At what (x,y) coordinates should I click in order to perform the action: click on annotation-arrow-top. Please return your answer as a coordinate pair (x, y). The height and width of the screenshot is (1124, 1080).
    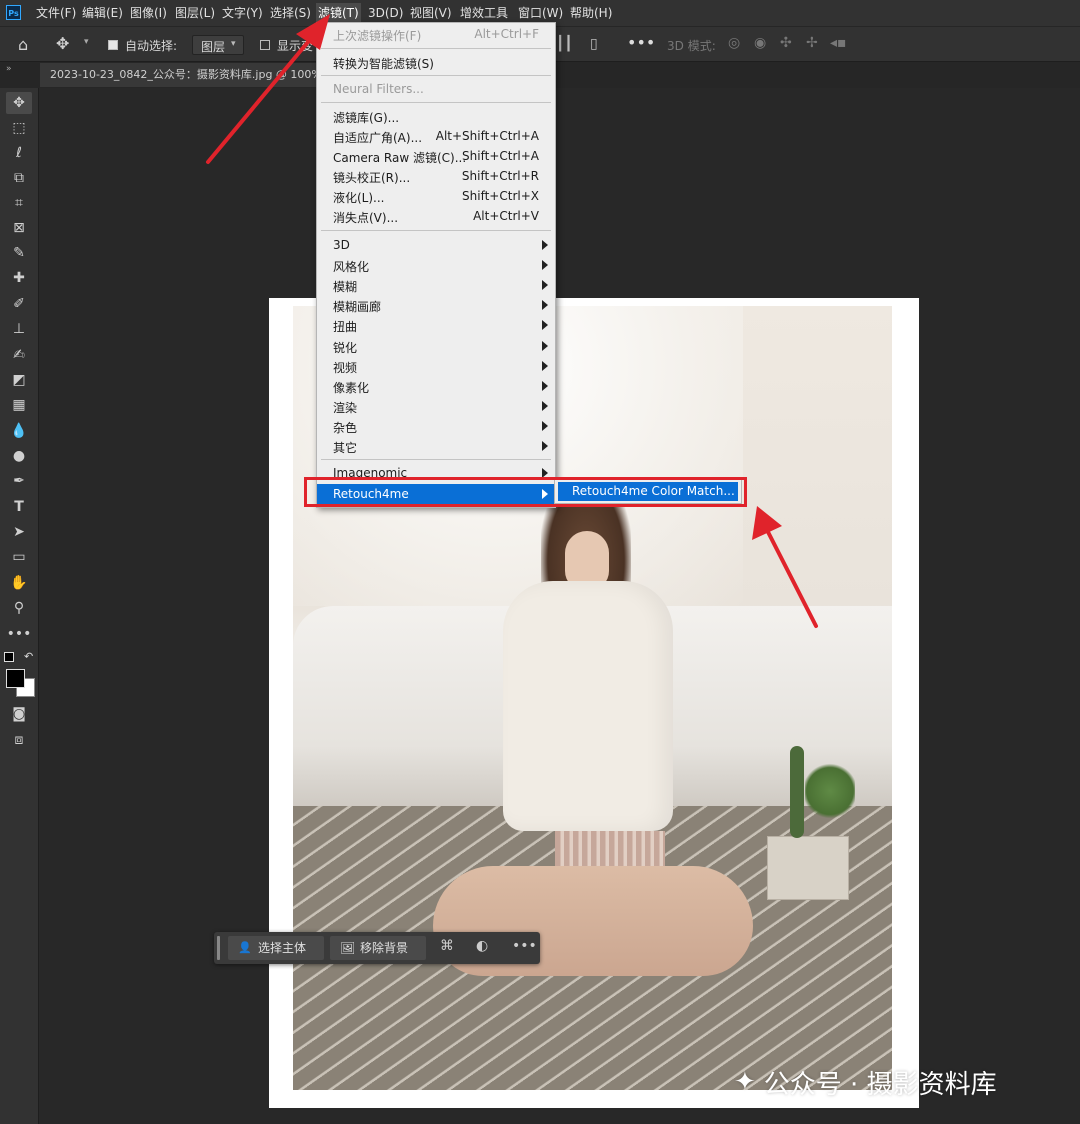
    Looking at the image, I should click on (268, 89).